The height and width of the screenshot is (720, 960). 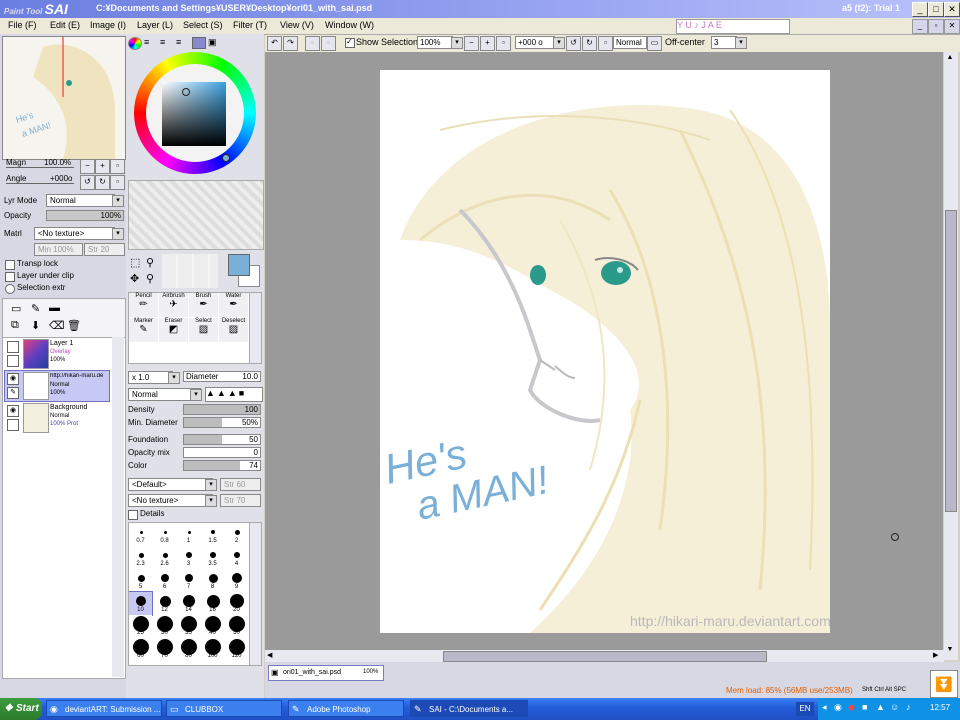 I want to click on offcenter-dropdown-icon: ▾, so click(x=741, y=43).